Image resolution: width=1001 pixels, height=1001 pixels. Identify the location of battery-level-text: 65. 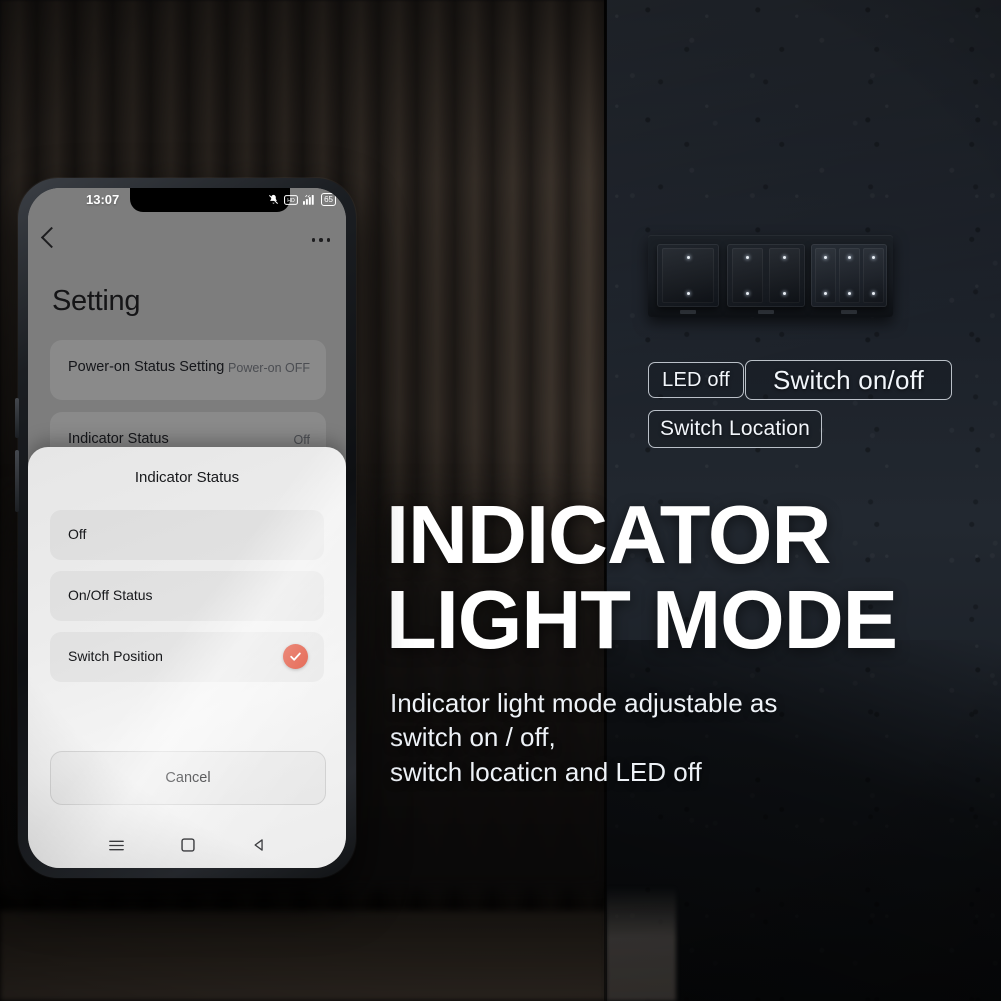
(328, 199).